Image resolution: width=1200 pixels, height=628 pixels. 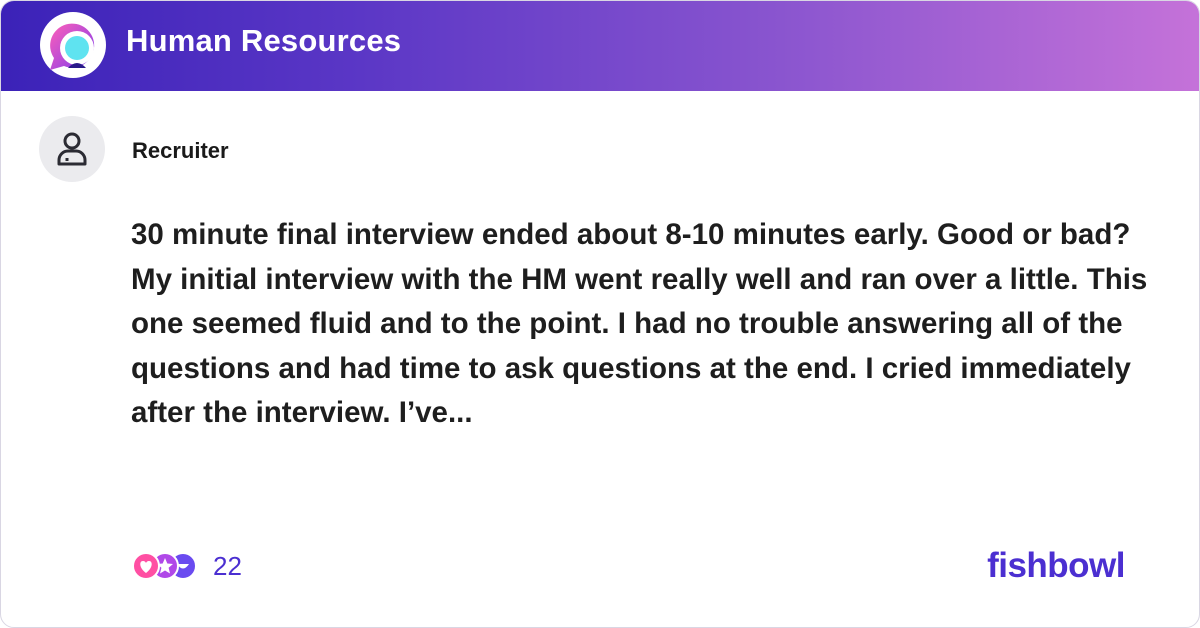 I want to click on bowl-title: Human Resources, so click(x=263, y=41).